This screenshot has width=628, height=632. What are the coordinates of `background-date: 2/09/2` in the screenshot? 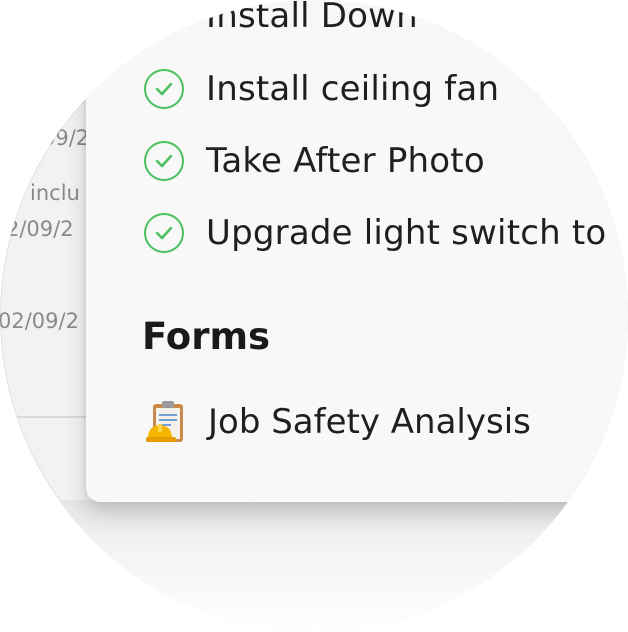 It's located at (40, 229).